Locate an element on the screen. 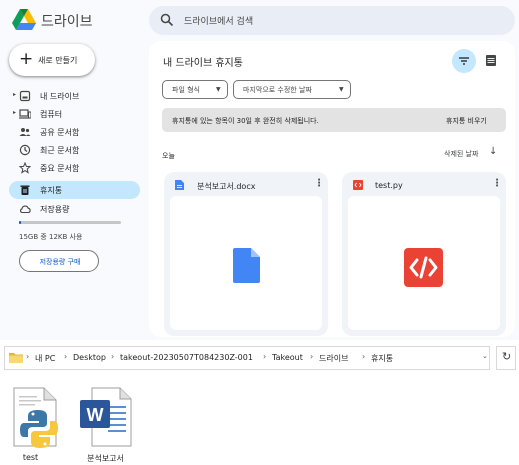 Image resolution: width=519 pixels, height=465 pixels. sidebar-item-recent: 최근 문서함 is located at coordinates (74, 150).